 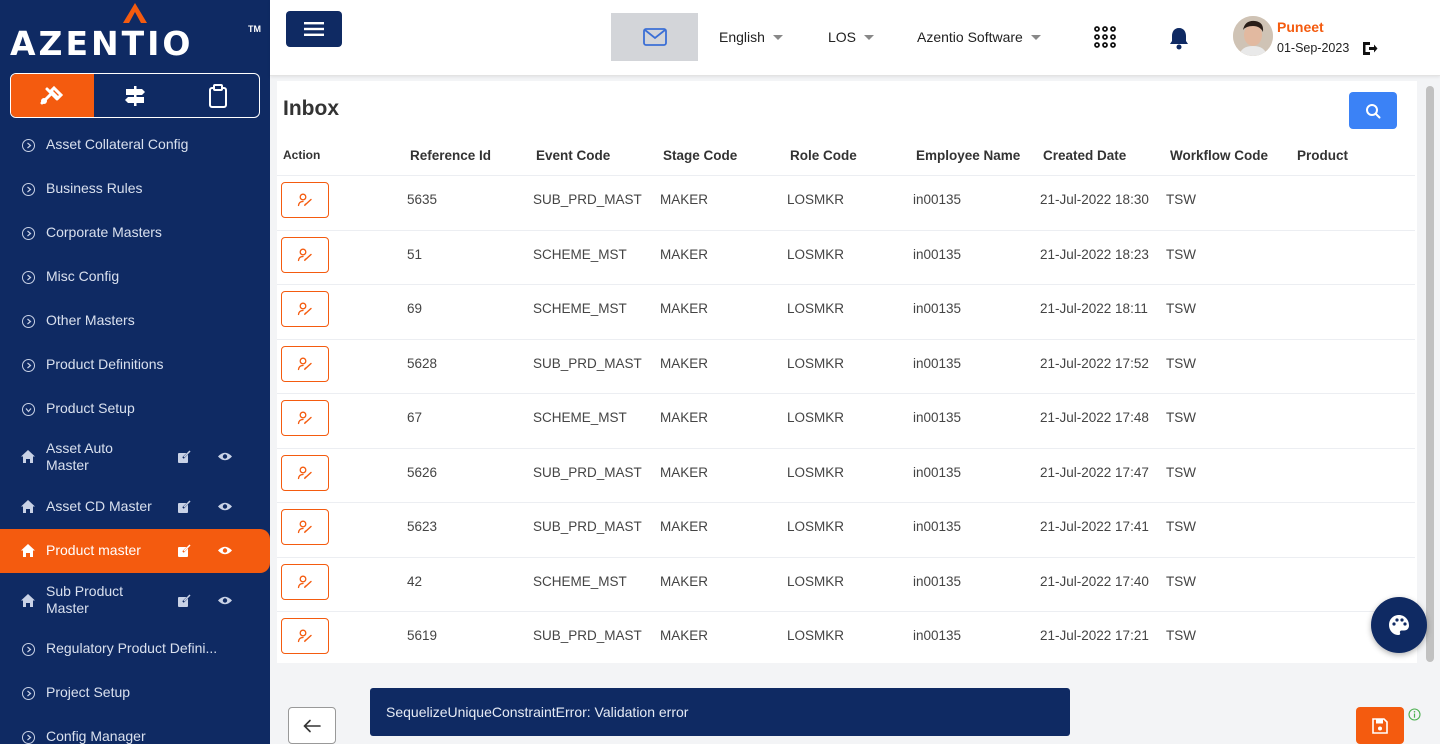 What do you see at coordinates (1373, 110) in the screenshot?
I see `search-button` at bounding box center [1373, 110].